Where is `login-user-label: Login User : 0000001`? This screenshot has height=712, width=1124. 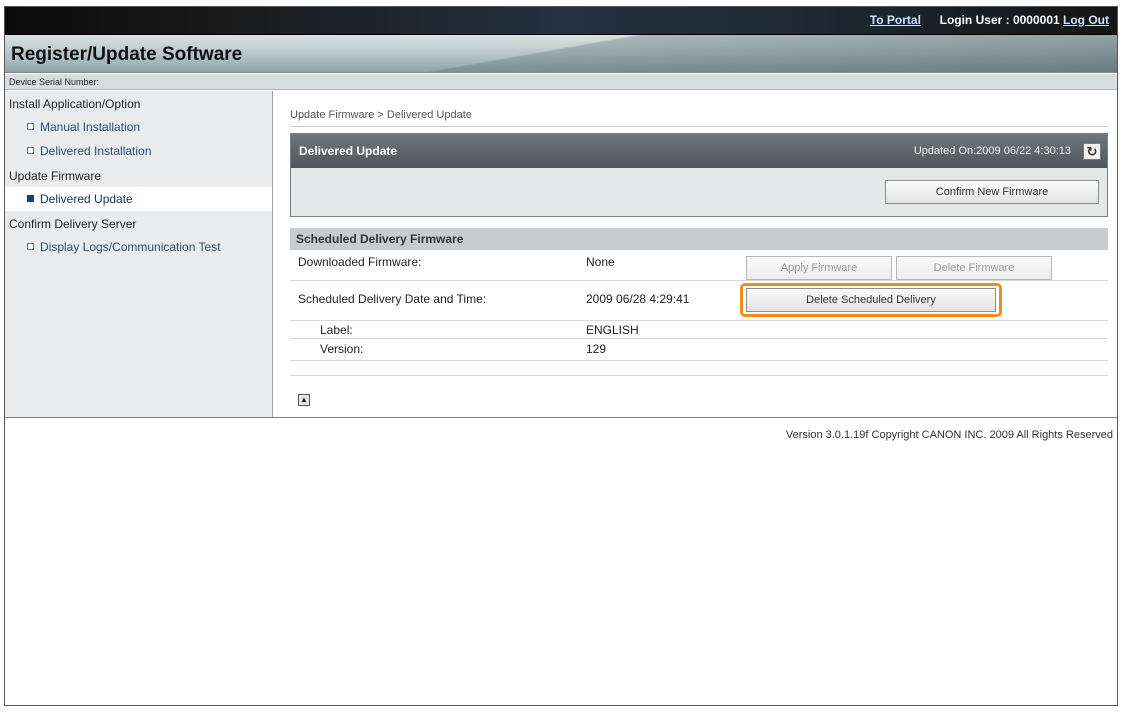 login-user-label: Login User : 0000001 is located at coordinates (999, 20).